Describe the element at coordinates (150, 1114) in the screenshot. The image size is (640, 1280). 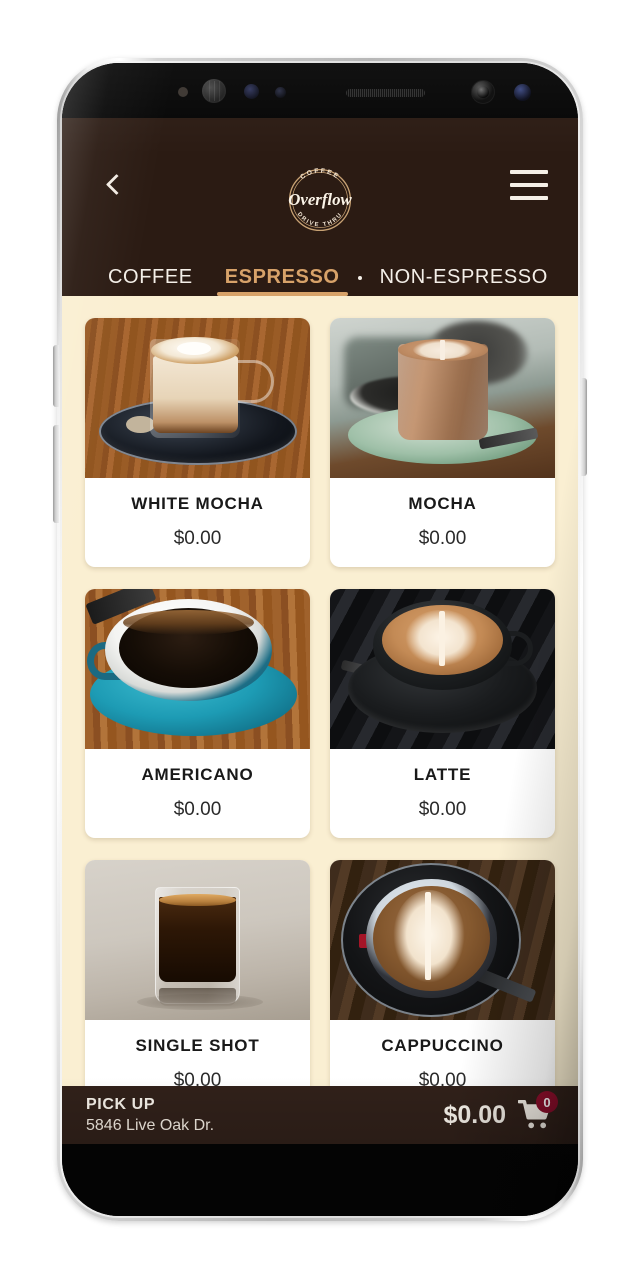
I see `order-fulfillment-info: PICK UP 5846 Live Oak Dr.` at that location.